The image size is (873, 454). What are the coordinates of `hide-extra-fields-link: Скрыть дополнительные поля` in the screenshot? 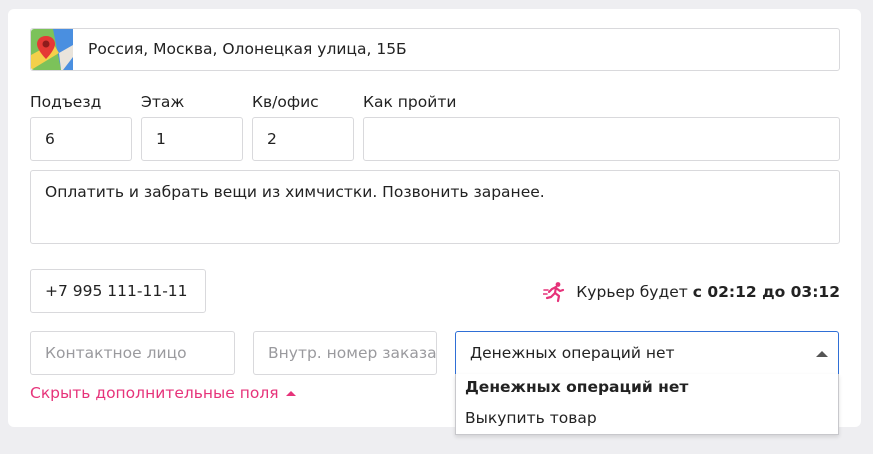 It's located at (163, 393).